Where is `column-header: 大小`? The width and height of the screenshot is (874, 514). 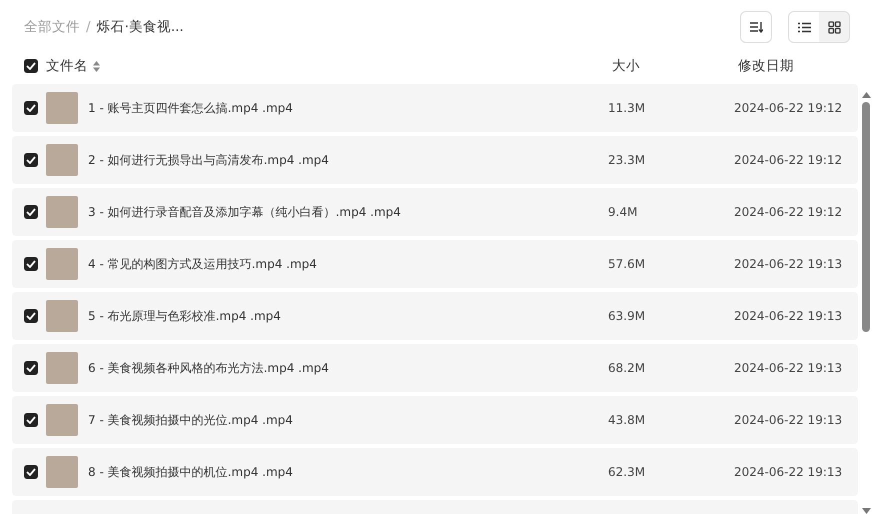 column-header: 大小 is located at coordinates (626, 66).